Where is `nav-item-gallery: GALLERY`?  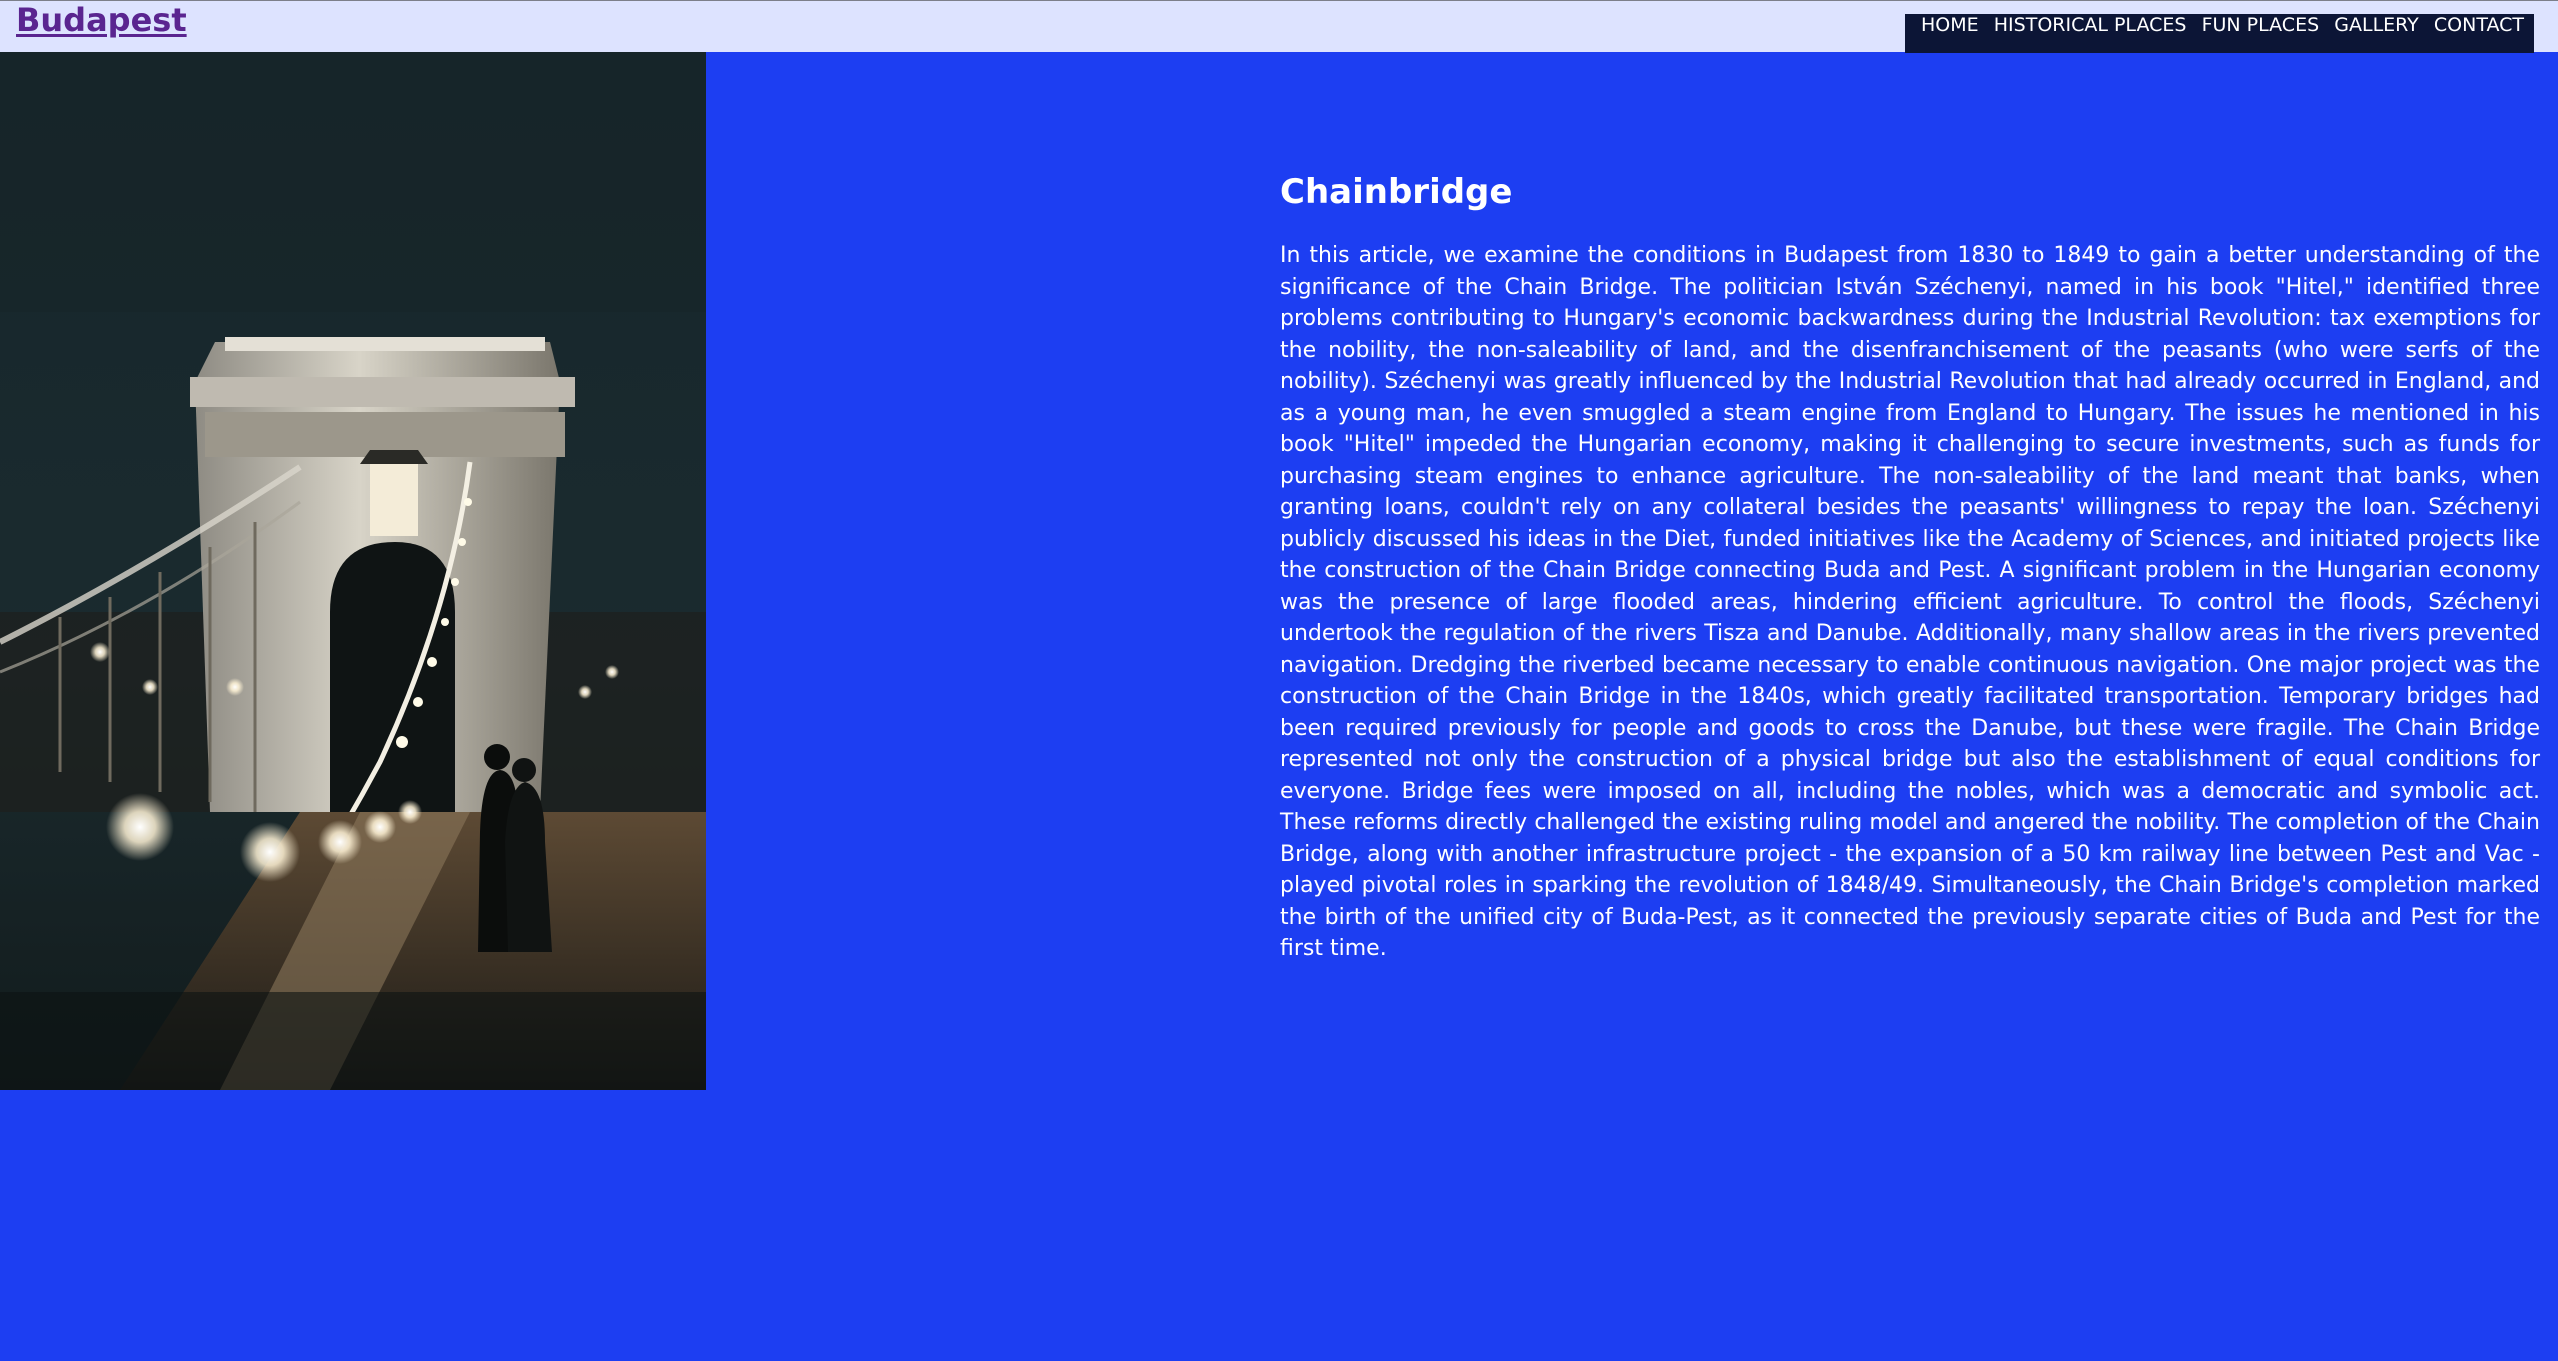 nav-item-gallery: GALLERY is located at coordinates (2376, 25).